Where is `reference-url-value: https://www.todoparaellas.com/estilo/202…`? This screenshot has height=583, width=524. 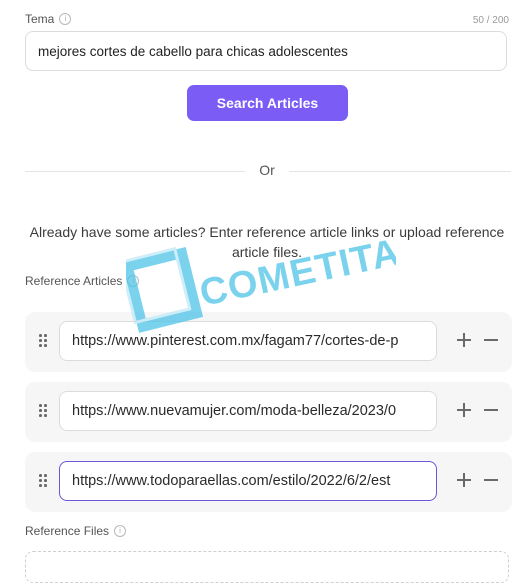 reference-url-value: https://www.todoparaellas.com/estilo/202… is located at coordinates (231, 481).